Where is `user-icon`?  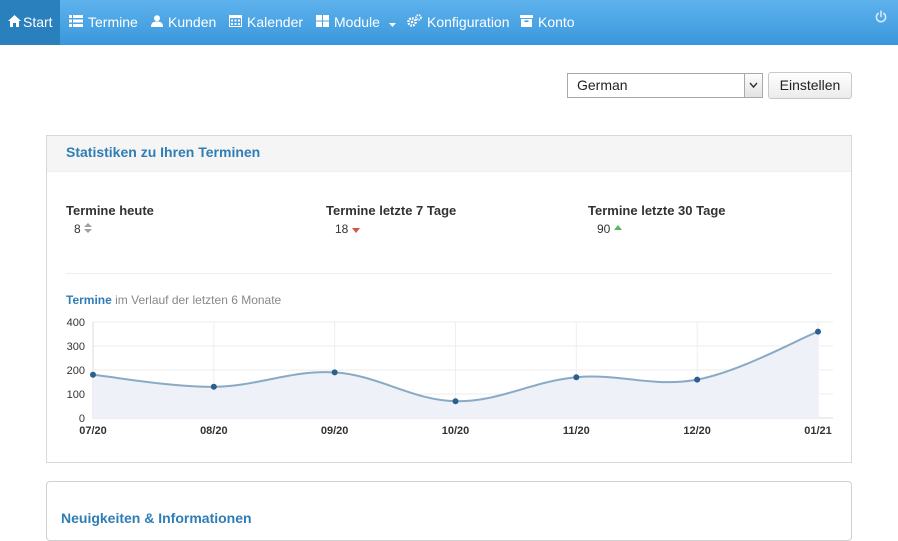 user-icon is located at coordinates (157, 22).